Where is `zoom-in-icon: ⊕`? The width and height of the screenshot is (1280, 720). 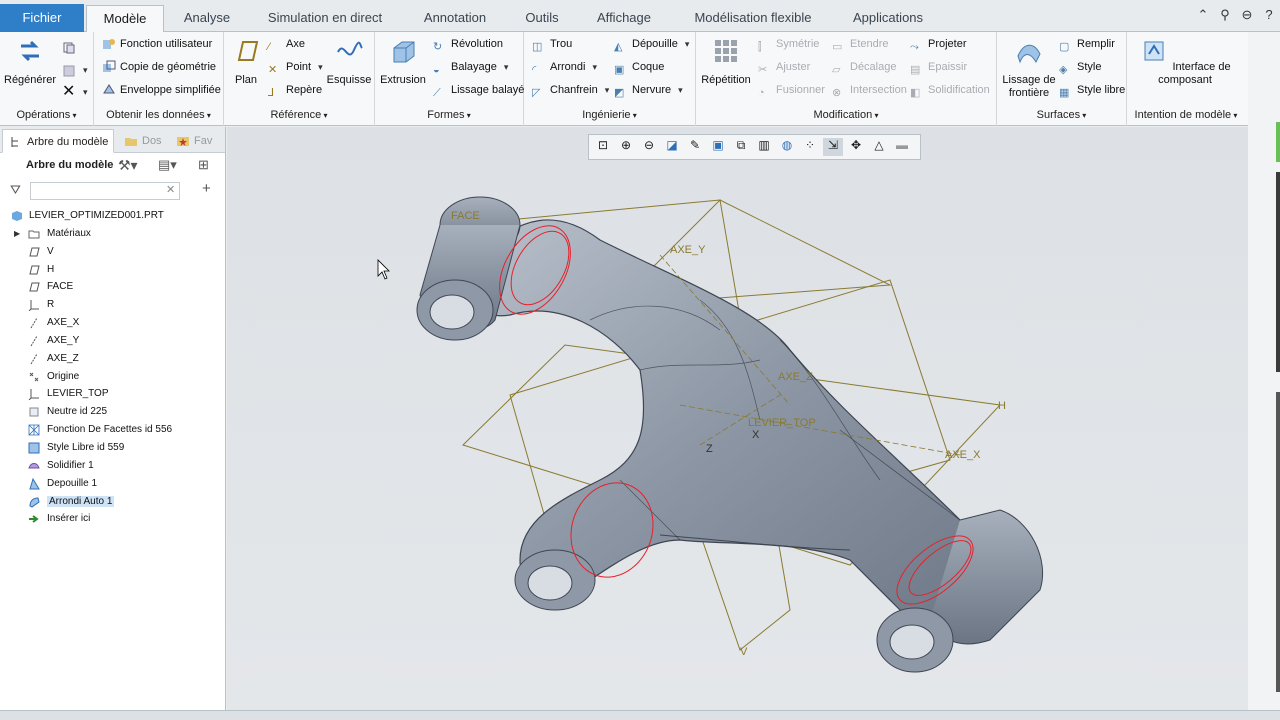 zoom-in-icon: ⊕ is located at coordinates (626, 147).